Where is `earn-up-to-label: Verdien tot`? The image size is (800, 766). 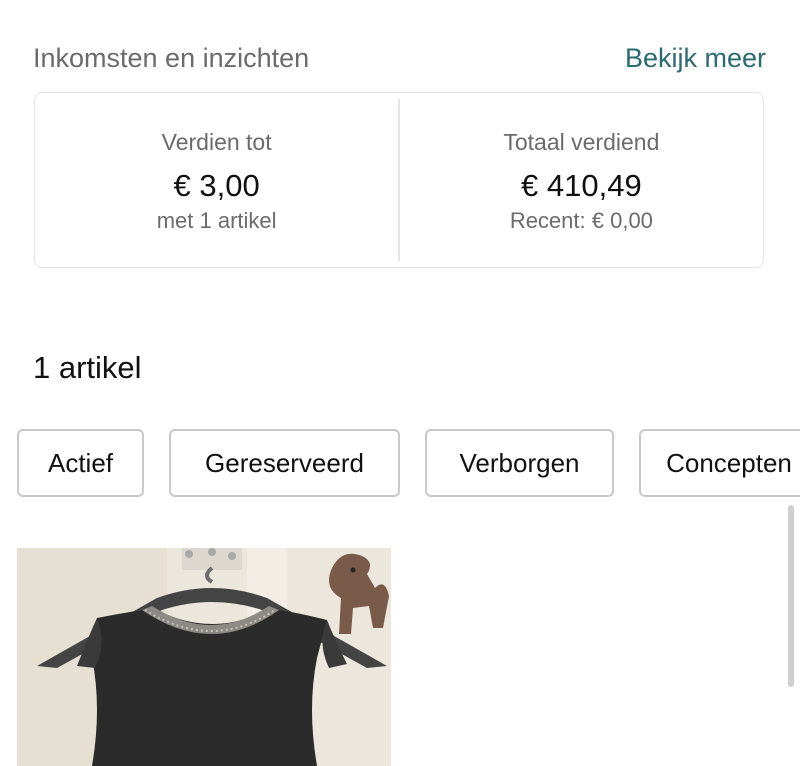
earn-up-to-label: Verdien tot is located at coordinates (216, 142).